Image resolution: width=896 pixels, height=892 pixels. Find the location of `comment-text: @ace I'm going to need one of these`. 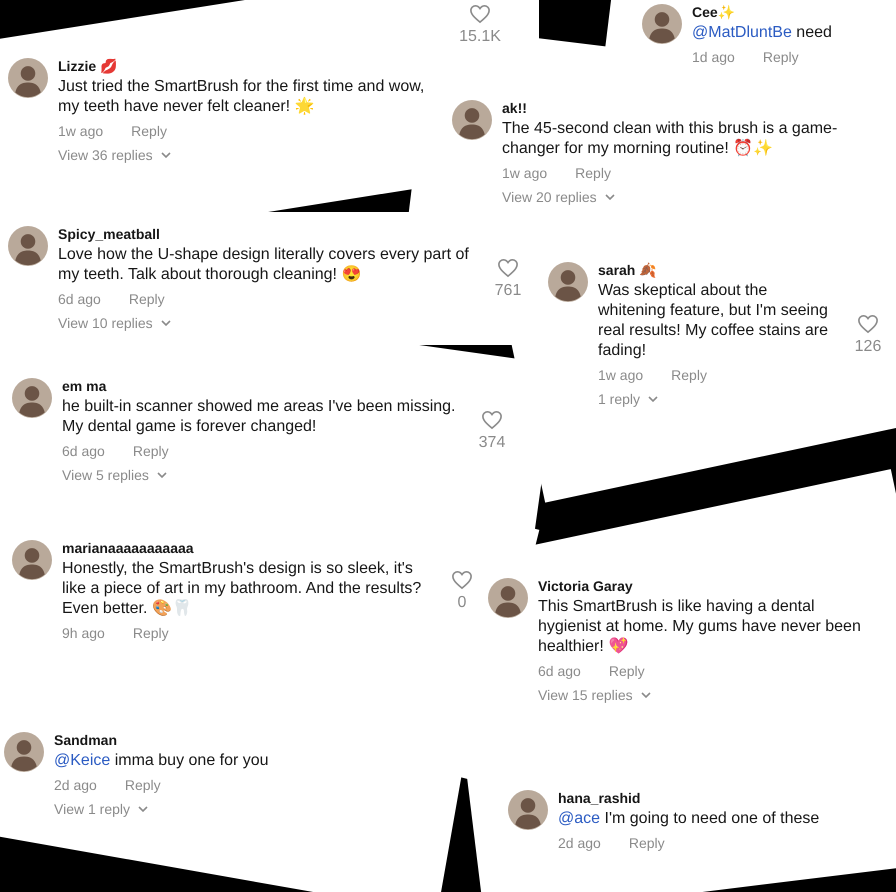

comment-text: @ace I'm going to need one of these is located at coordinates (689, 819).